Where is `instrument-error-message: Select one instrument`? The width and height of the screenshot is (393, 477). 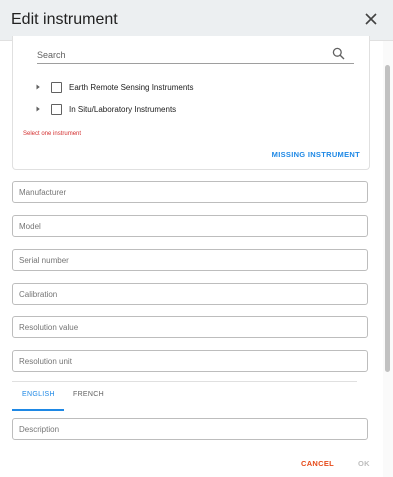 instrument-error-message: Select one instrument is located at coordinates (52, 134).